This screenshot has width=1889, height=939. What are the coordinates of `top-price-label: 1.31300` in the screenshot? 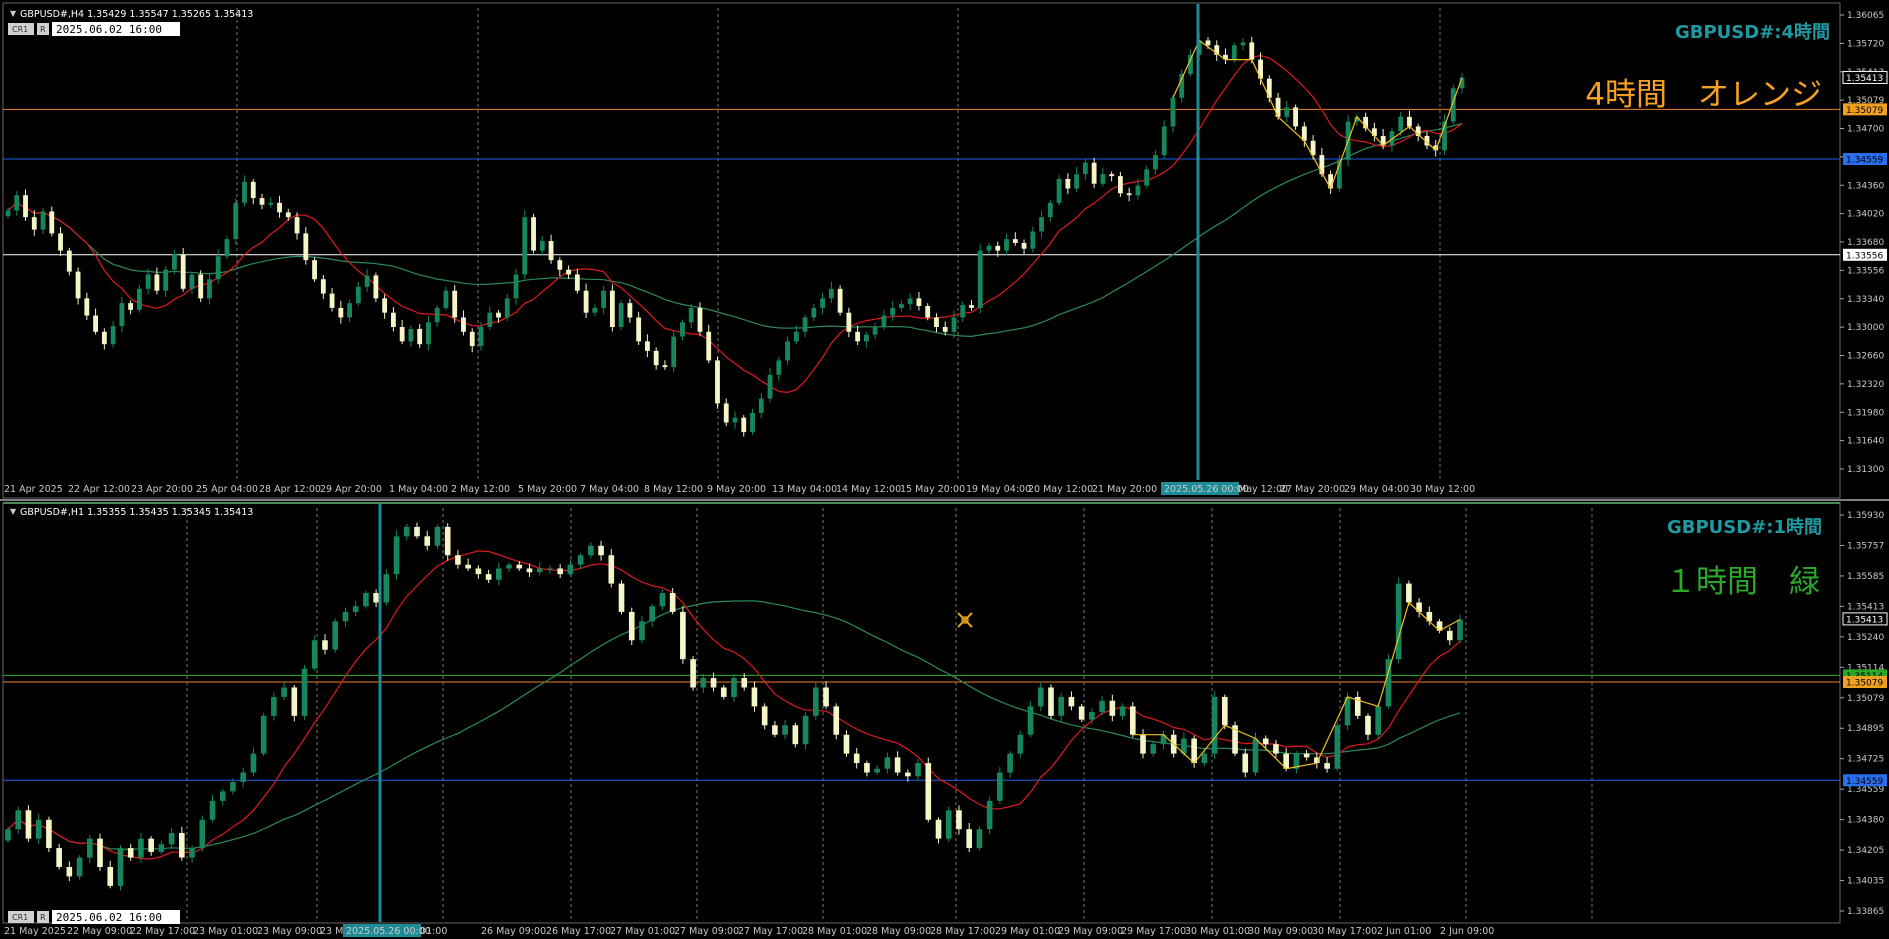 It's located at (1865, 470).